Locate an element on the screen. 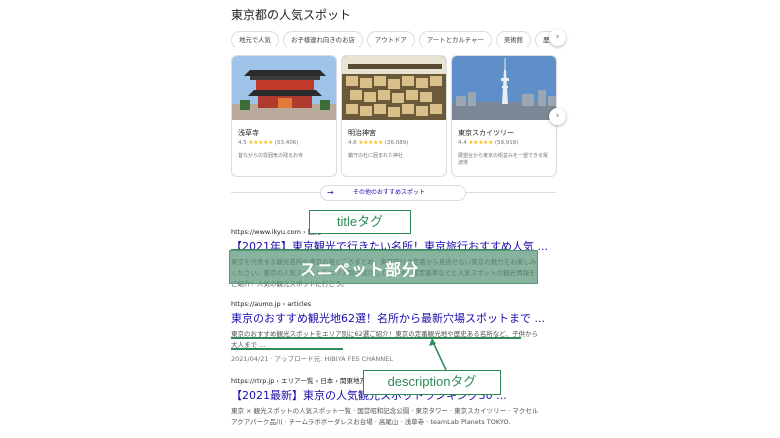 The width and height of the screenshot is (780, 438). card-description: 鎮守の杜に囲まれた神社 is located at coordinates (376, 156).